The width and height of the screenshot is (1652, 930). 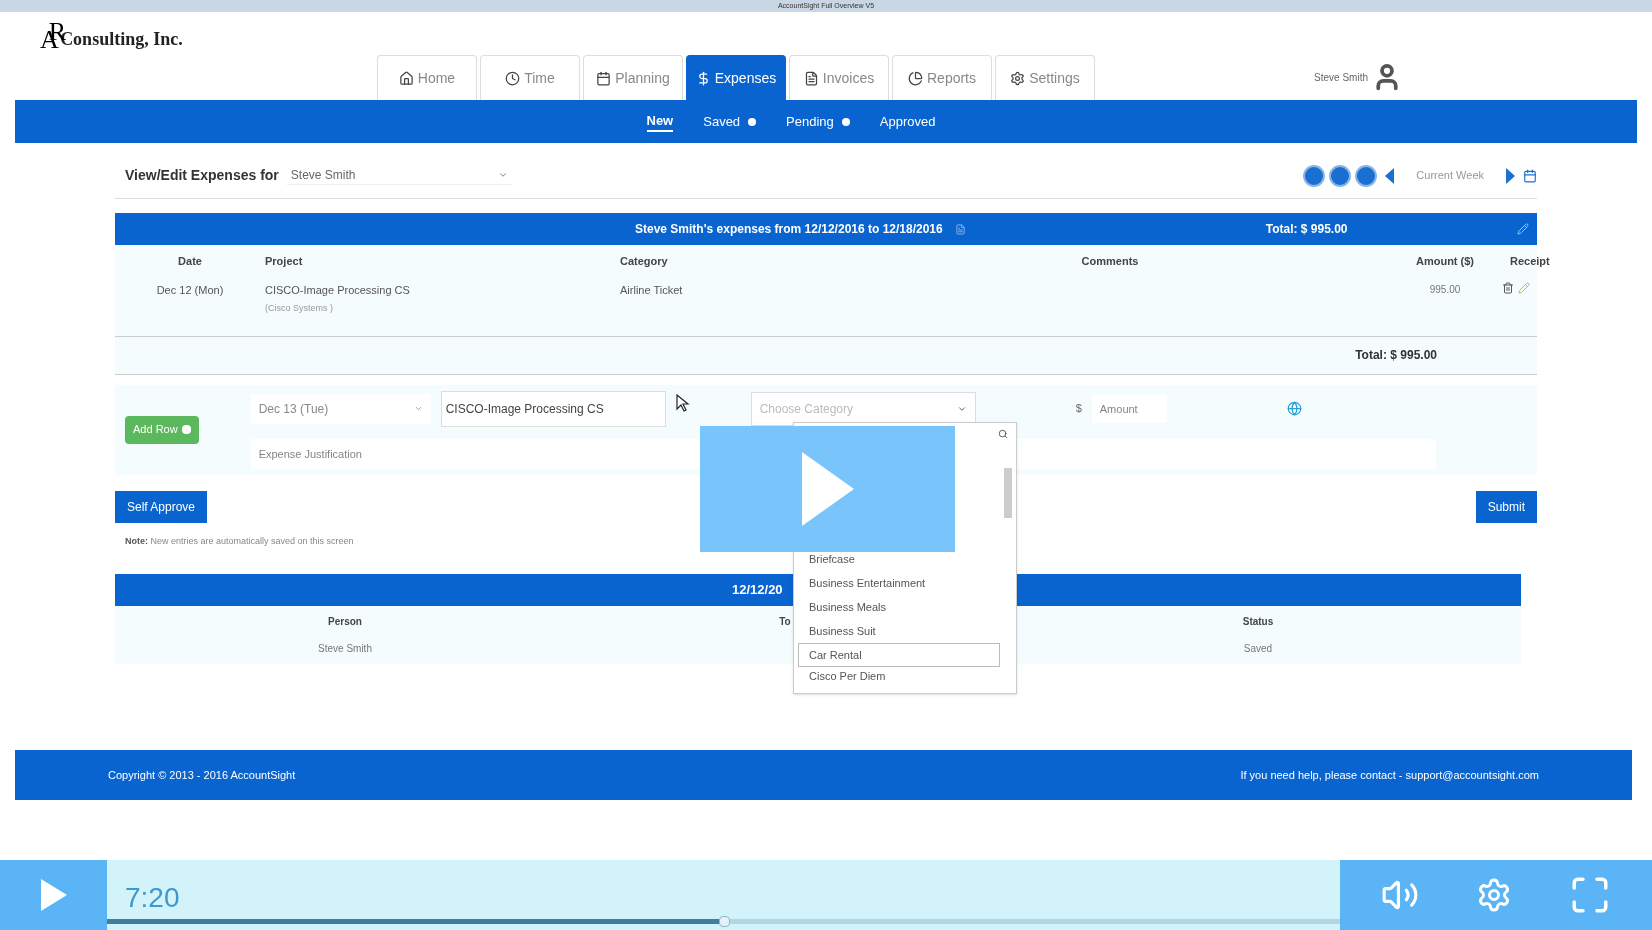 What do you see at coordinates (1444, 261) in the screenshot?
I see `column-header: Amount ($)` at bounding box center [1444, 261].